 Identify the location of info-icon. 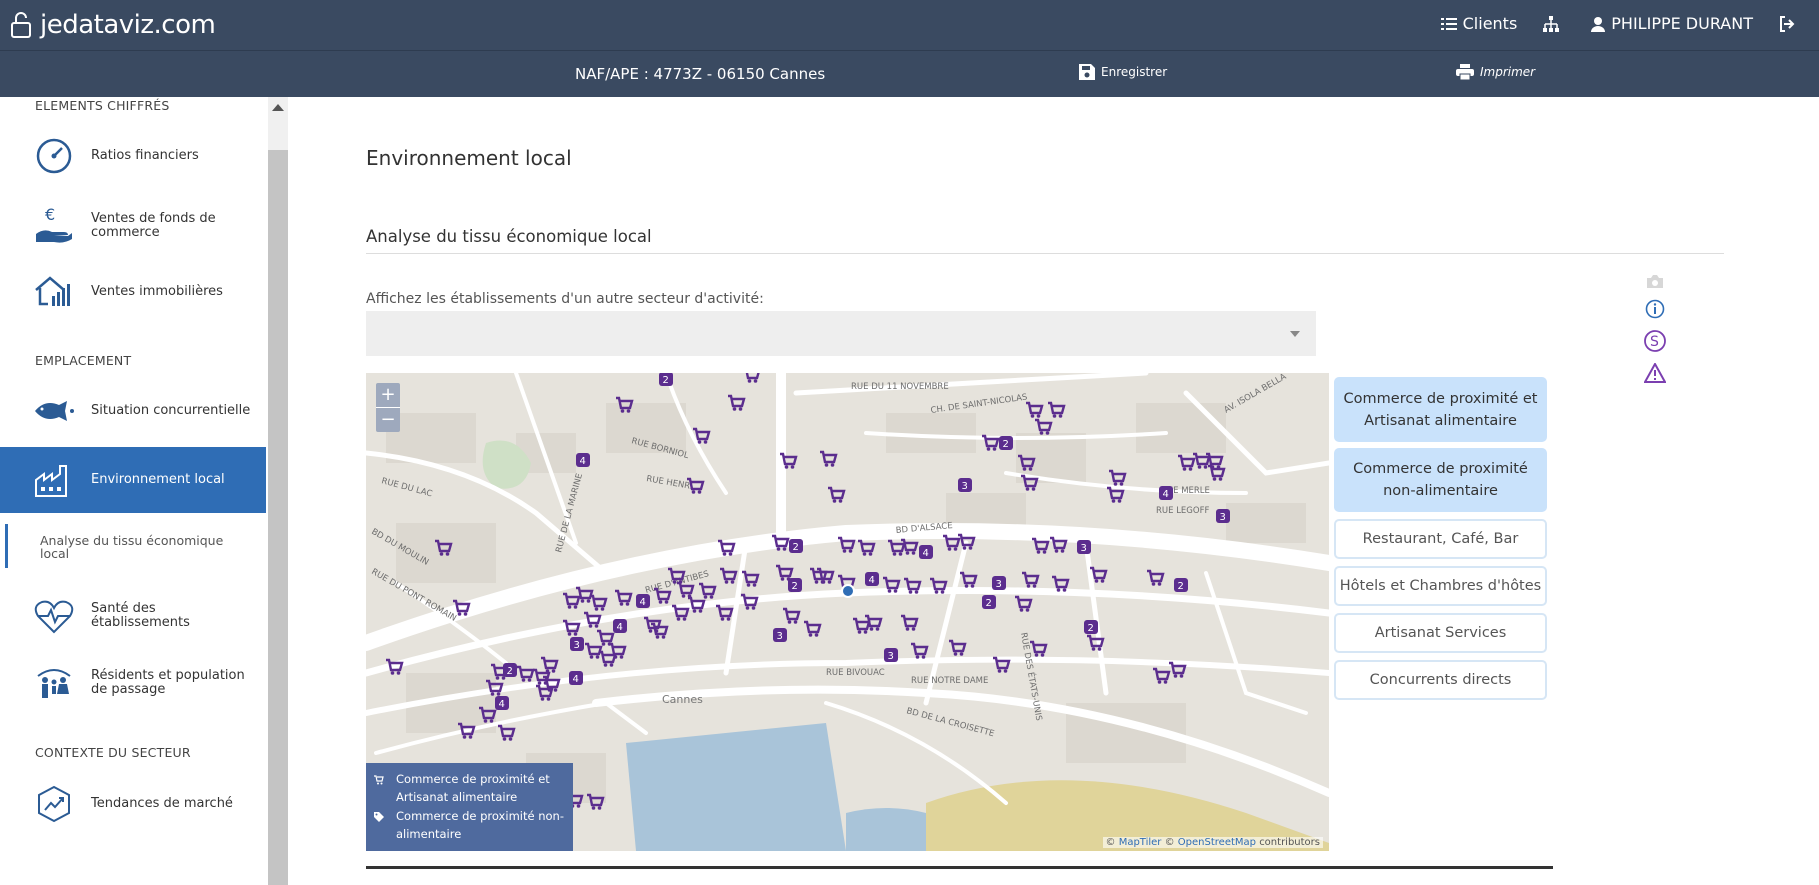
(1655, 309).